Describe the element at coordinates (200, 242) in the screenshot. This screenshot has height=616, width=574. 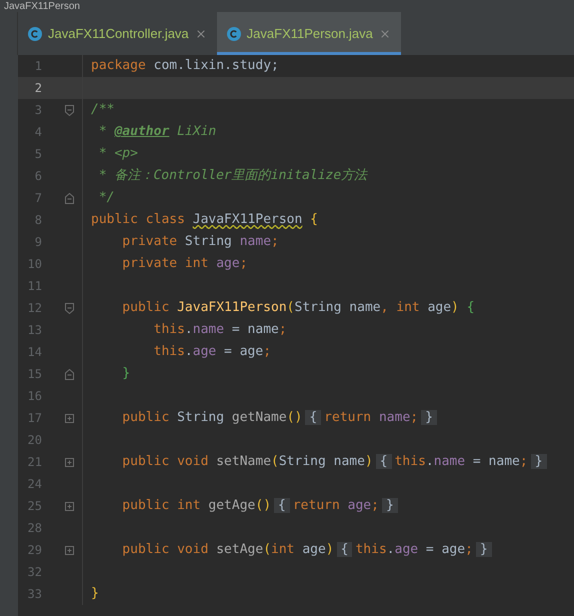
I see `code-line: private String name;` at that location.